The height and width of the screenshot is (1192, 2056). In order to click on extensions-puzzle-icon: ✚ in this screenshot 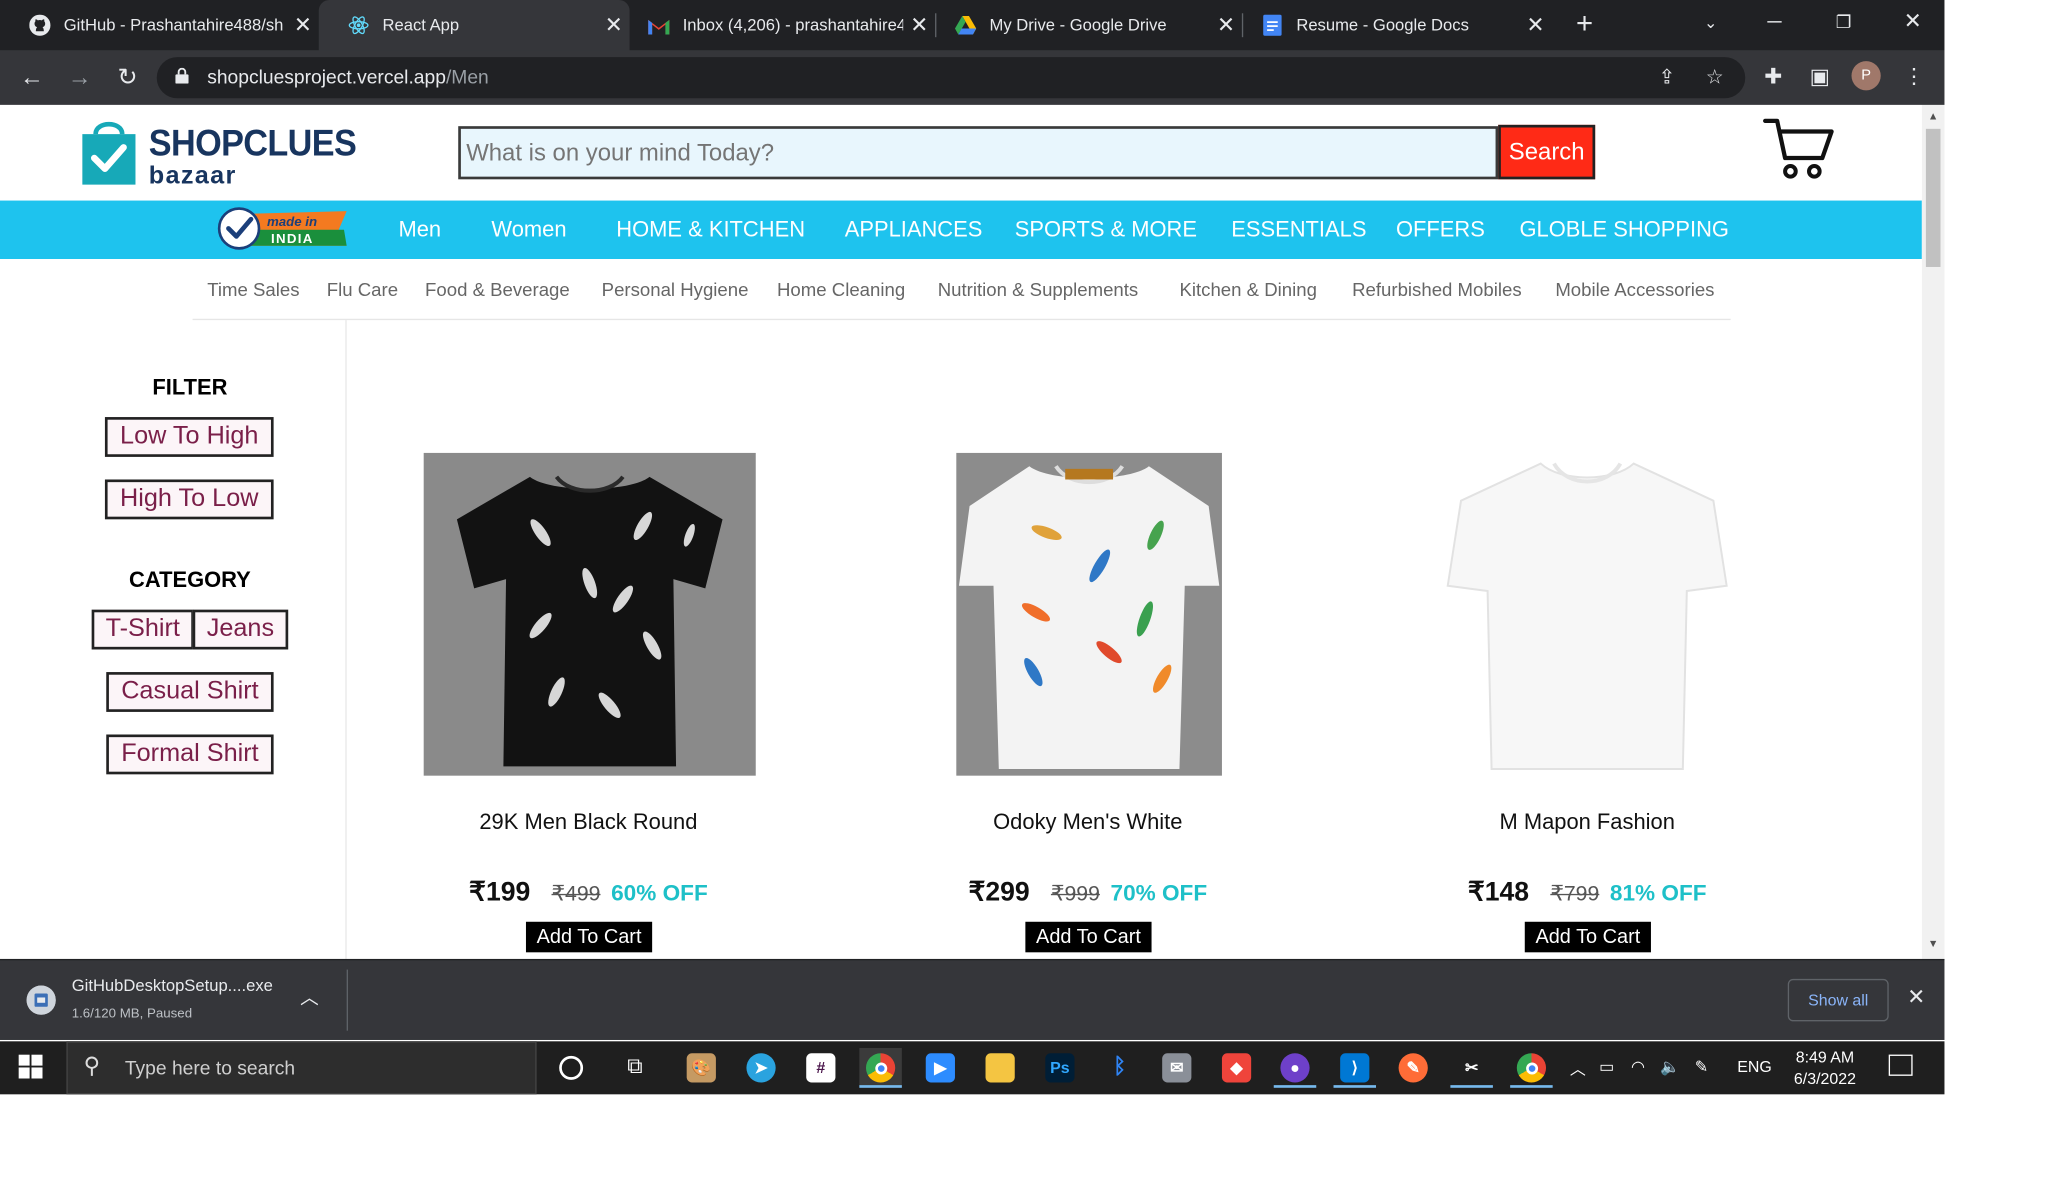, I will do `click(1773, 78)`.